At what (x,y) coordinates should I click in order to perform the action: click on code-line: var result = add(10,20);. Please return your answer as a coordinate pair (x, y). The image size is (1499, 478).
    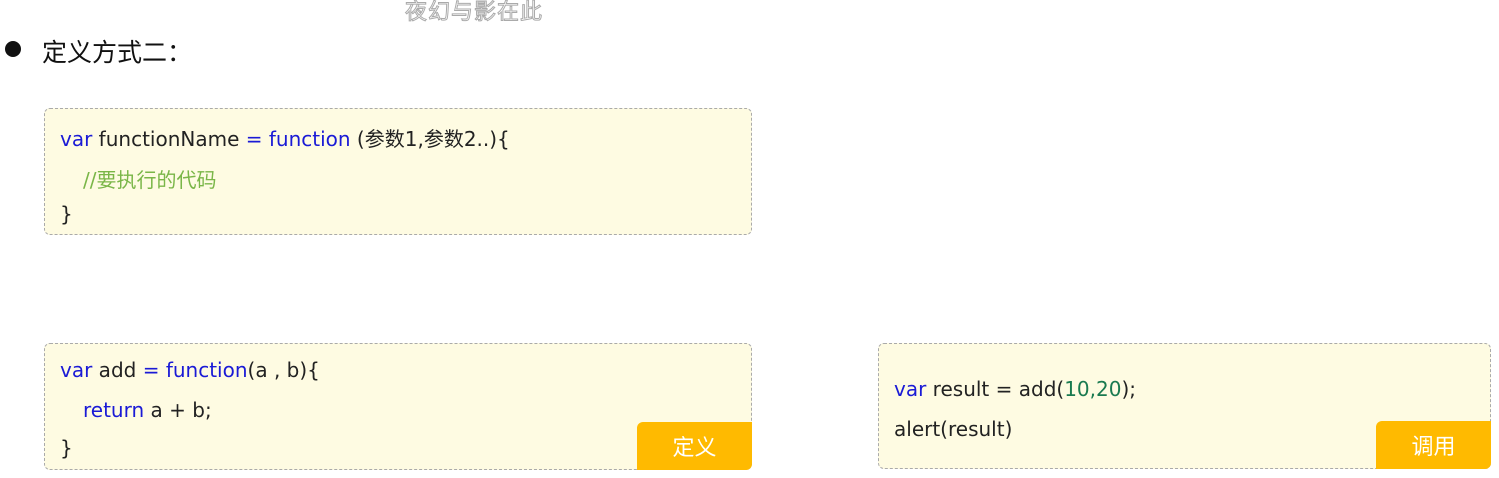
    Looking at the image, I should click on (1015, 389).